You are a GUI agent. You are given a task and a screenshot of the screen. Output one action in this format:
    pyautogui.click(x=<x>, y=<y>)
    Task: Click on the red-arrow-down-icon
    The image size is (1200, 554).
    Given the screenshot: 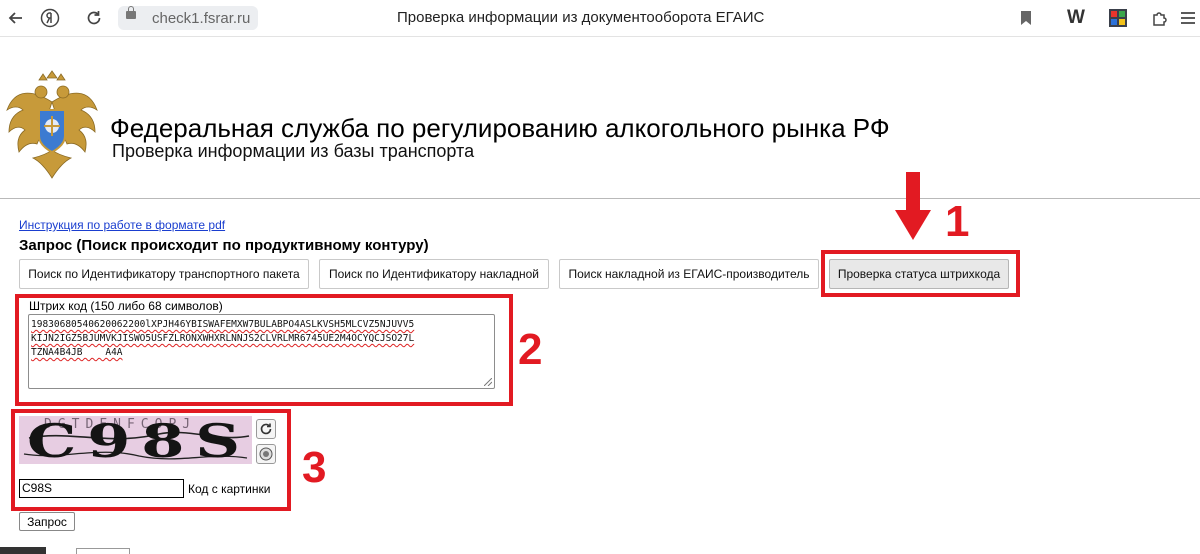 What is the action you would take?
    pyautogui.click(x=913, y=206)
    